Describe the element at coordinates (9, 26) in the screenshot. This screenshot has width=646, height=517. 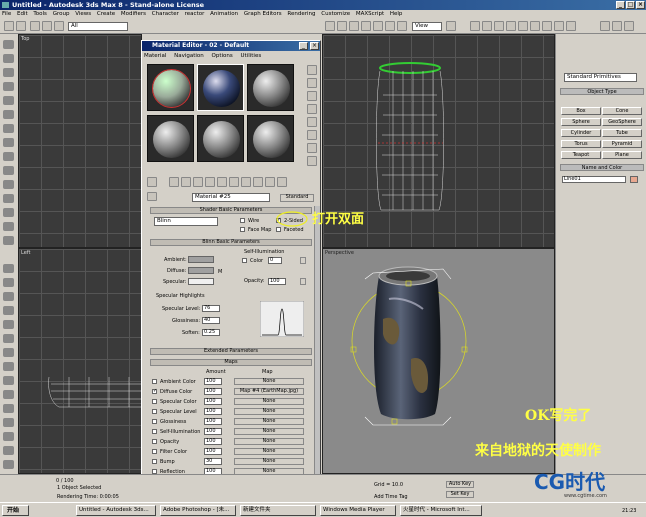
I see `undo-icon` at that location.